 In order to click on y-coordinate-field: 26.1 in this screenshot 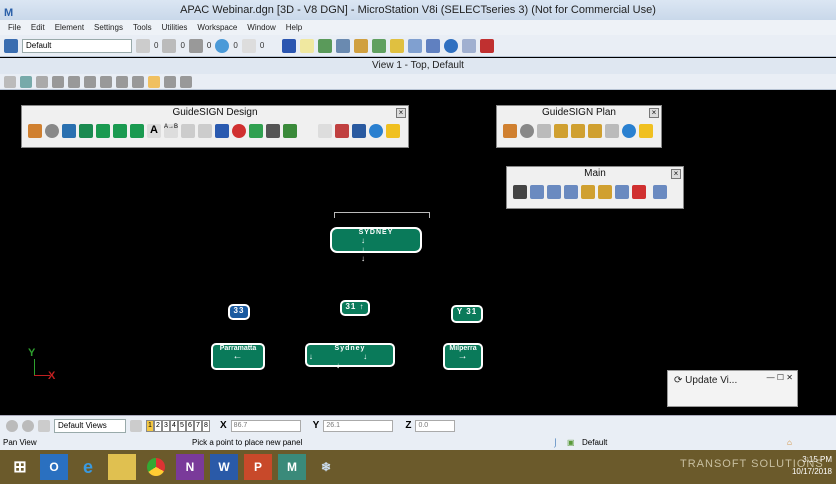, I will do `click(358, 425)`.